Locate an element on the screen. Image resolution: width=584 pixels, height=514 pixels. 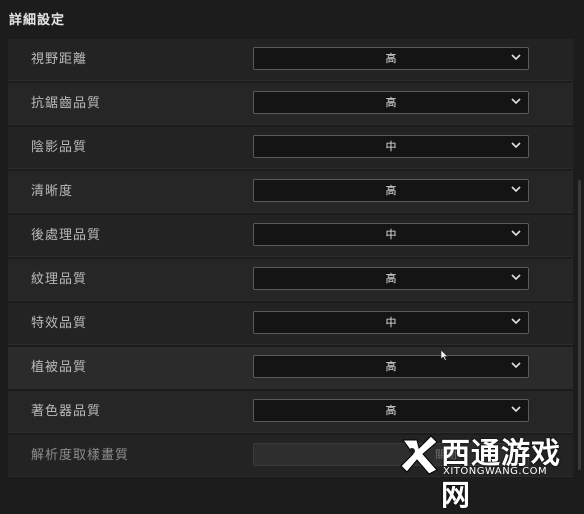
setting-row-effects-quality: 特效品質 中 is located at coordinates (290, 324).